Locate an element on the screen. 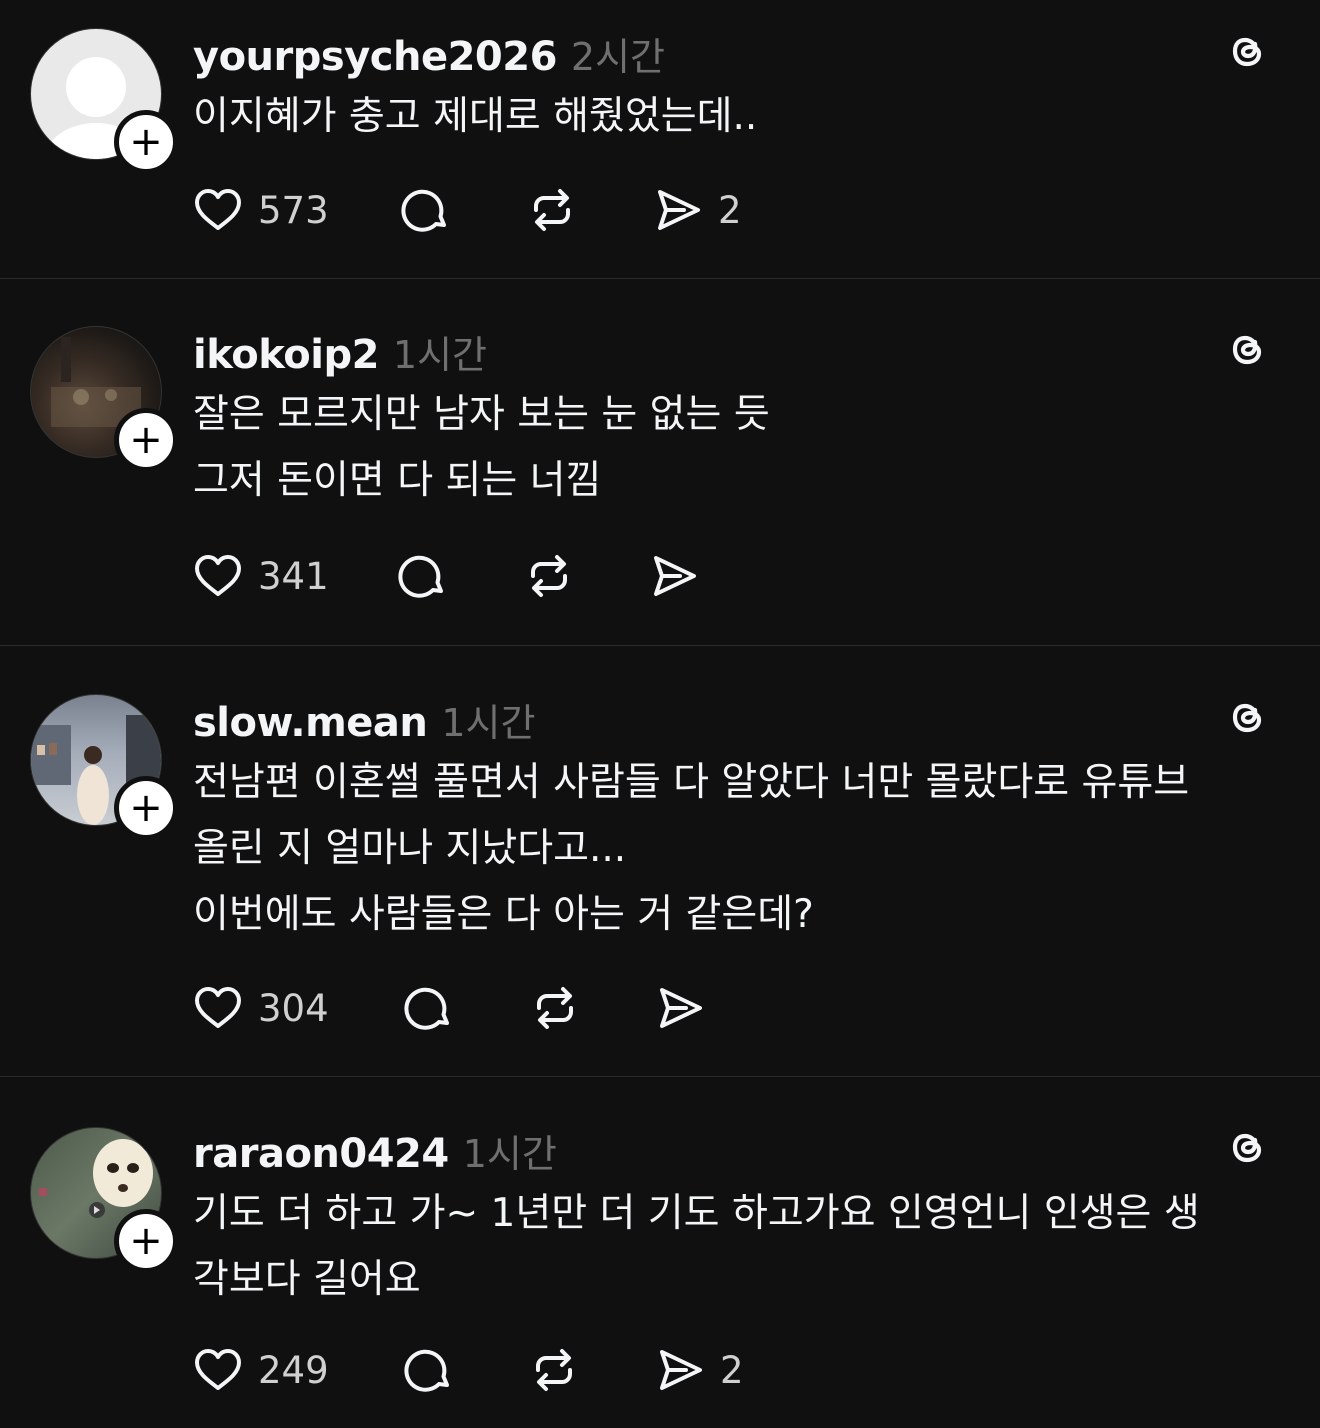  post-text-line: 잘은 모르지만 남자 보는 눈 없는 듯 is located at coordinates (481, 414).